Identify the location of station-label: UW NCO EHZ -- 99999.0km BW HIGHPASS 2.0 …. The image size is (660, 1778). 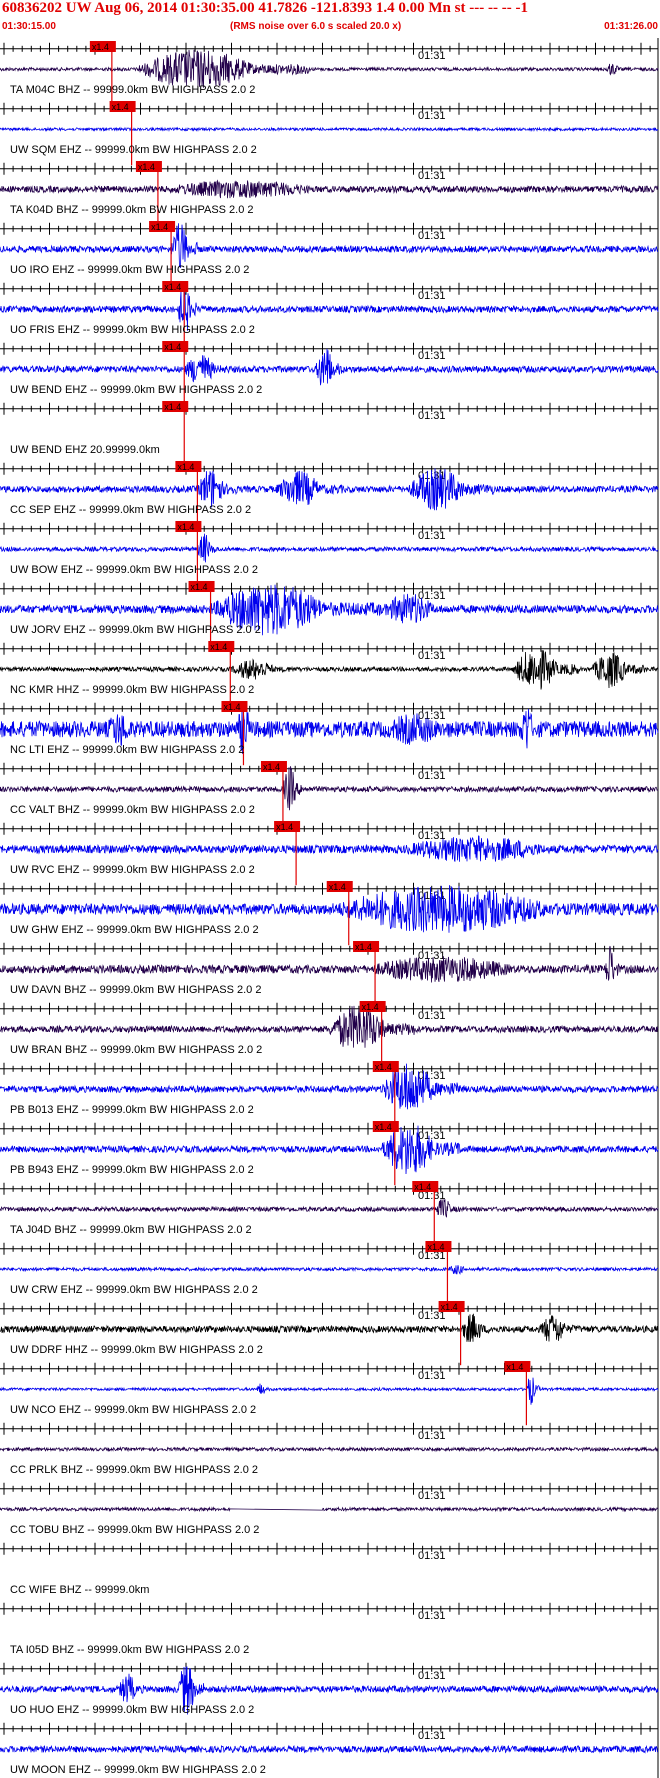
(133, 1410).